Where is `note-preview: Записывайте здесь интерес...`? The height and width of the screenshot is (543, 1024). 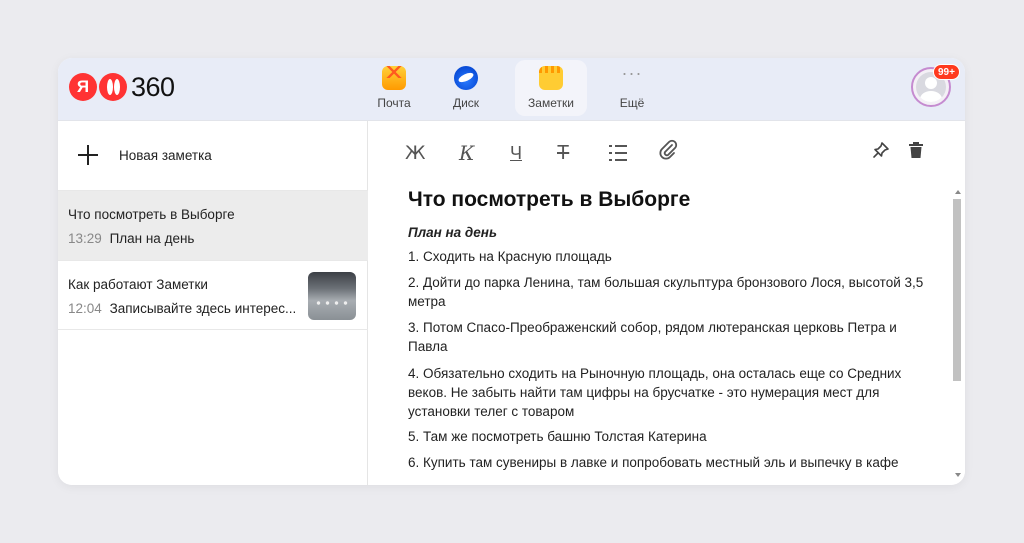
note-preview: Записывайте здесь интерес... is located at coordinates (203, 308).